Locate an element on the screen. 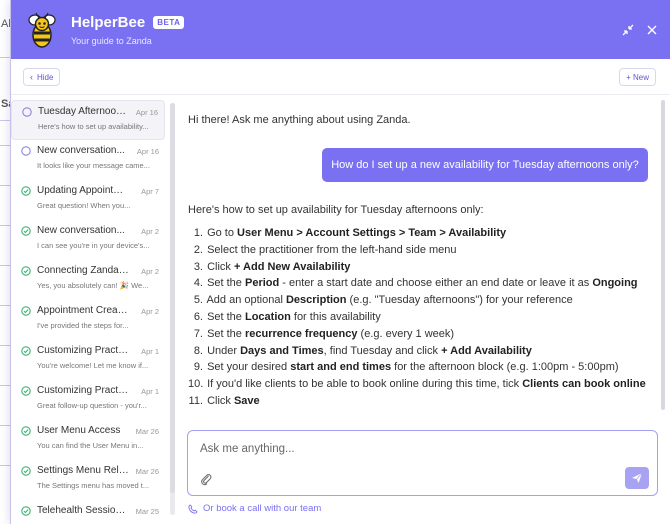 This screenshot has height=524, width=670. step-emphasis: Period is located at coordinates (262, 283).